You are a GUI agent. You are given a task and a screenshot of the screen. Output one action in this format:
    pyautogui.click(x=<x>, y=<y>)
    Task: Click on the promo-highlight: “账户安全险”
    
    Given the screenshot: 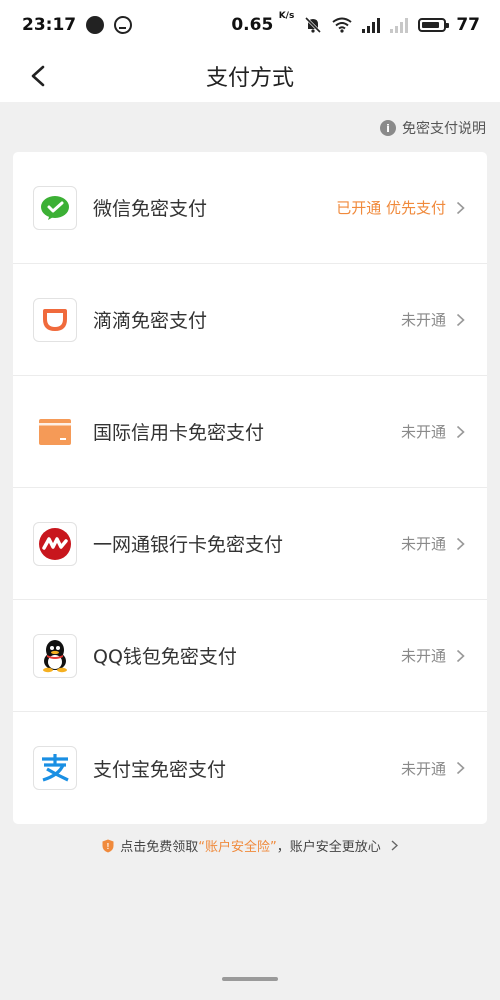 What is the action you would take?
    pyautogui.click(x=237, y=847)
    